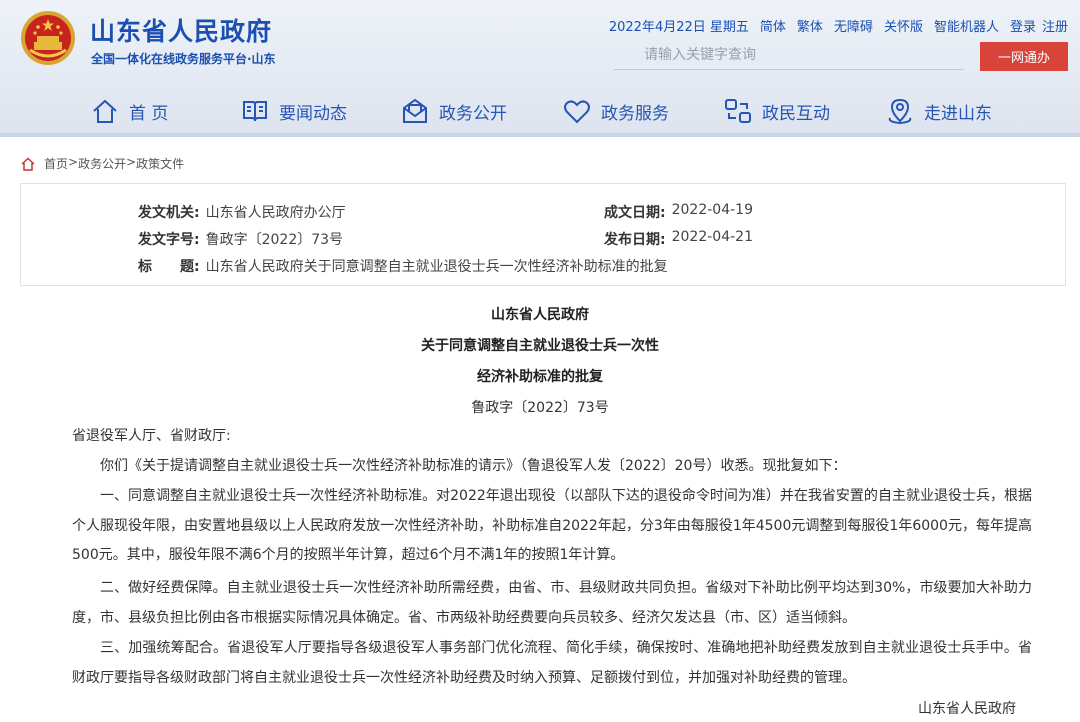 This screenshot has height=722, width=1080. I want to click on search-box, so click(789, 55).